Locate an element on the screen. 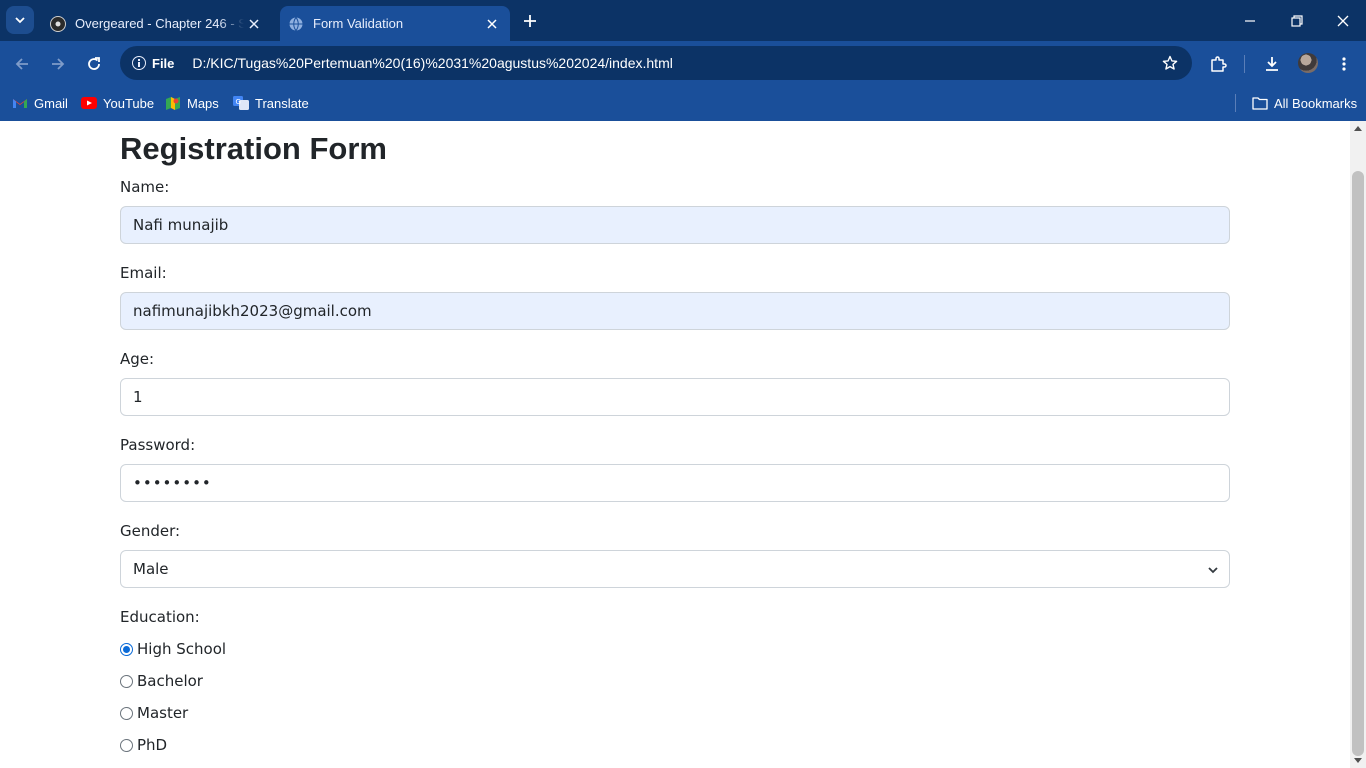 The width and height of the screenshot is (1366, 768). bookmark-label: Translate is located at coordinates (282, 103).